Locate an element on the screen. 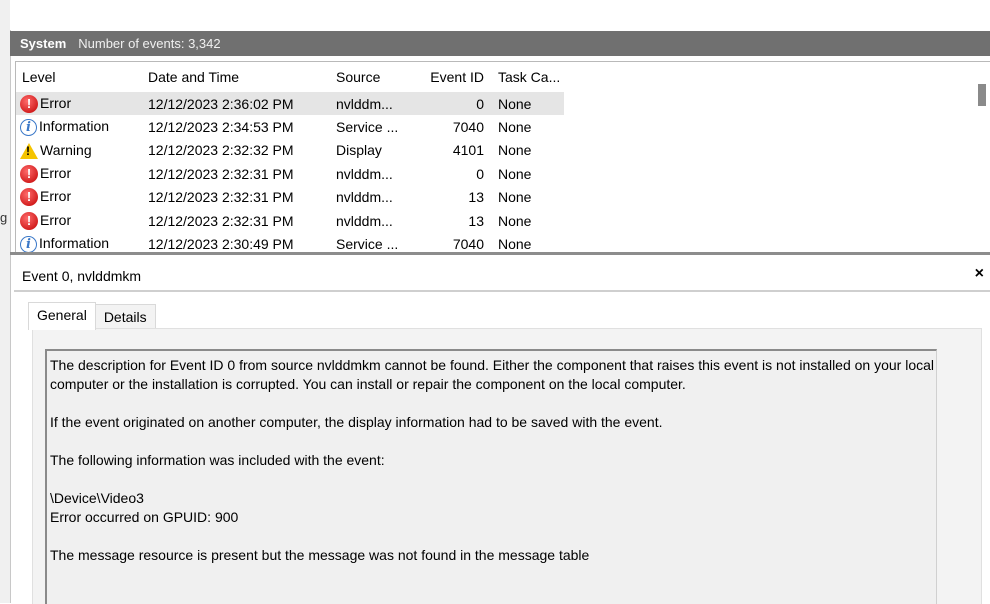 Image resolution: width=990 pixels, height=604 pixels. event-detail-header: Event 0, nvlddmkm × is located at coordinates (502, 277).